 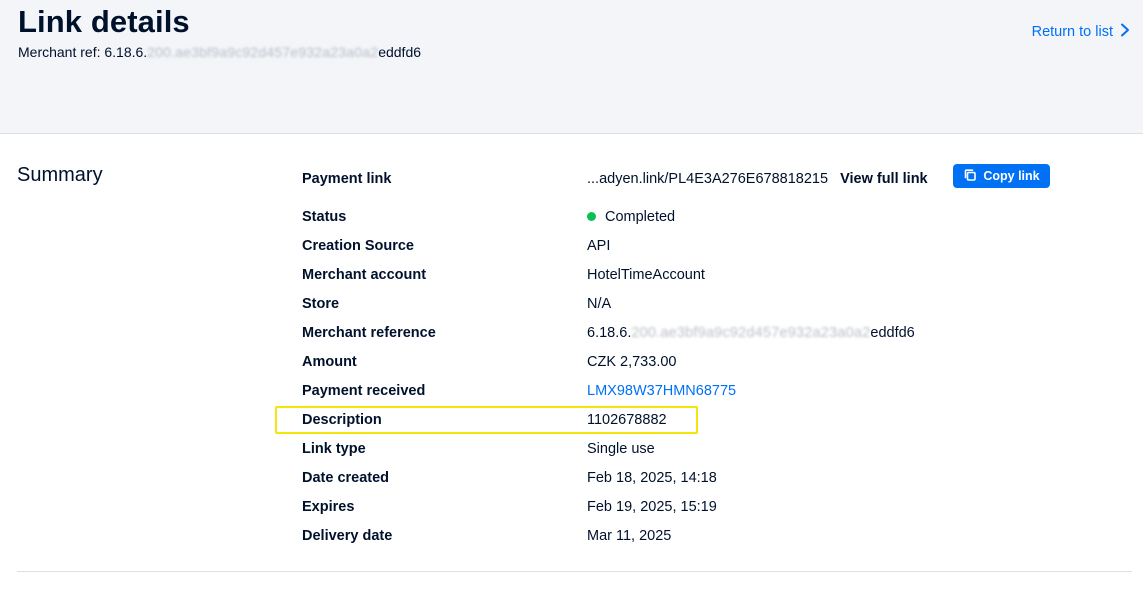 What do you see at coordinates (1011, 176) in the screenshot?
I see `copy-link-label: Copy link` at bounding box center [1011, 176].